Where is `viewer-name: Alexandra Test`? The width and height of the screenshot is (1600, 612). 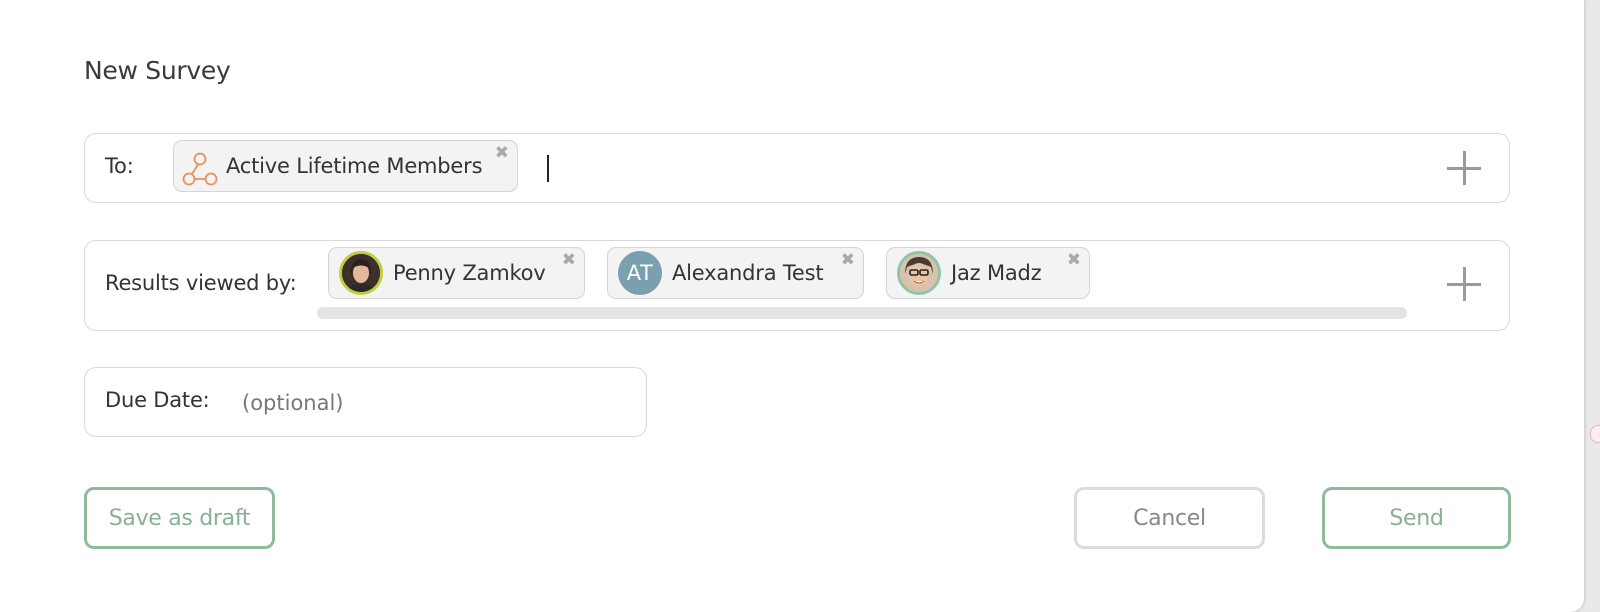 viewer-name: Alexandra Test is located at coordinates (748, 273).